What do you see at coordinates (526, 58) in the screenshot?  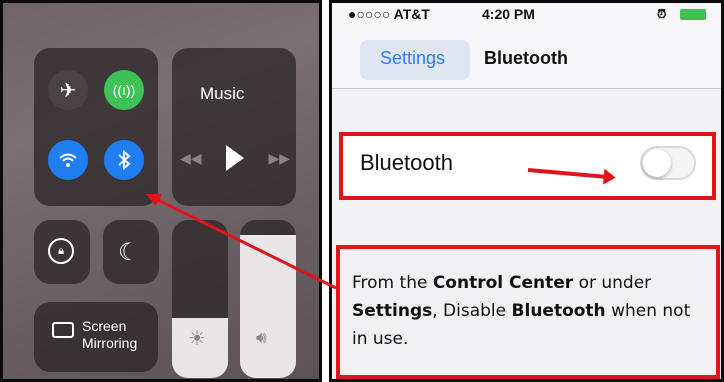 I see `nav-title: Bluetooth` at bounding box center [526, 58].